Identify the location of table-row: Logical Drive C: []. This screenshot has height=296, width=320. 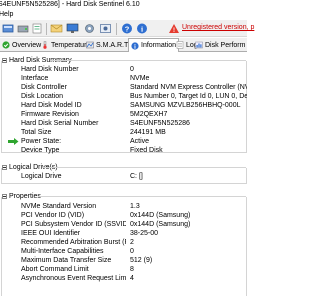
(123, 176).